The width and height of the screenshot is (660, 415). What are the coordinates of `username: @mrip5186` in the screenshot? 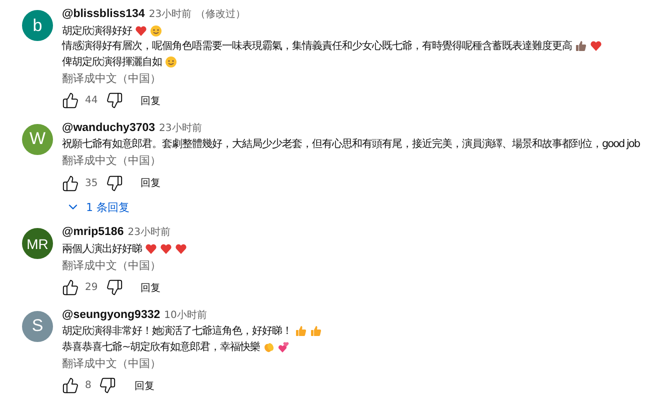 It's located at (93, 232).